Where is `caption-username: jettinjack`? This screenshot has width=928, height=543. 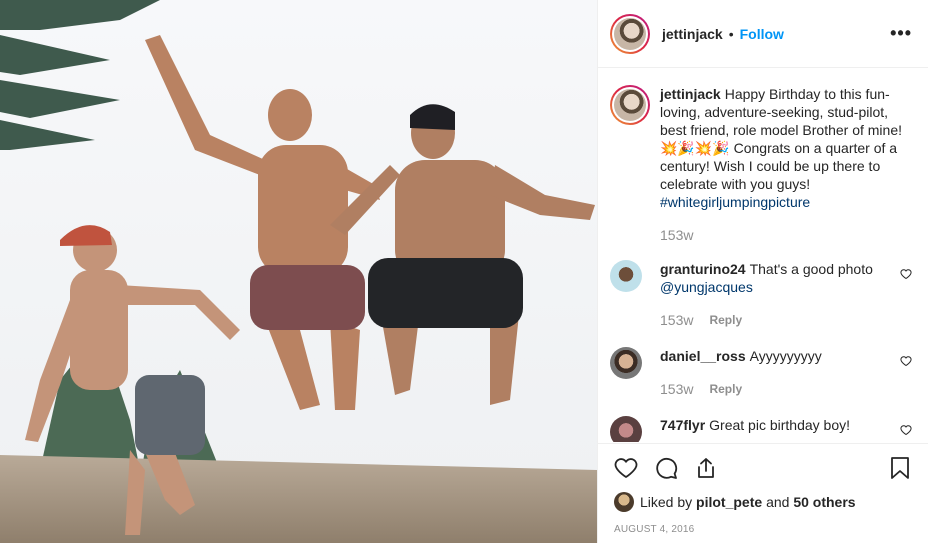
caption-username: jettinjack is located at coordinates (690, 94).